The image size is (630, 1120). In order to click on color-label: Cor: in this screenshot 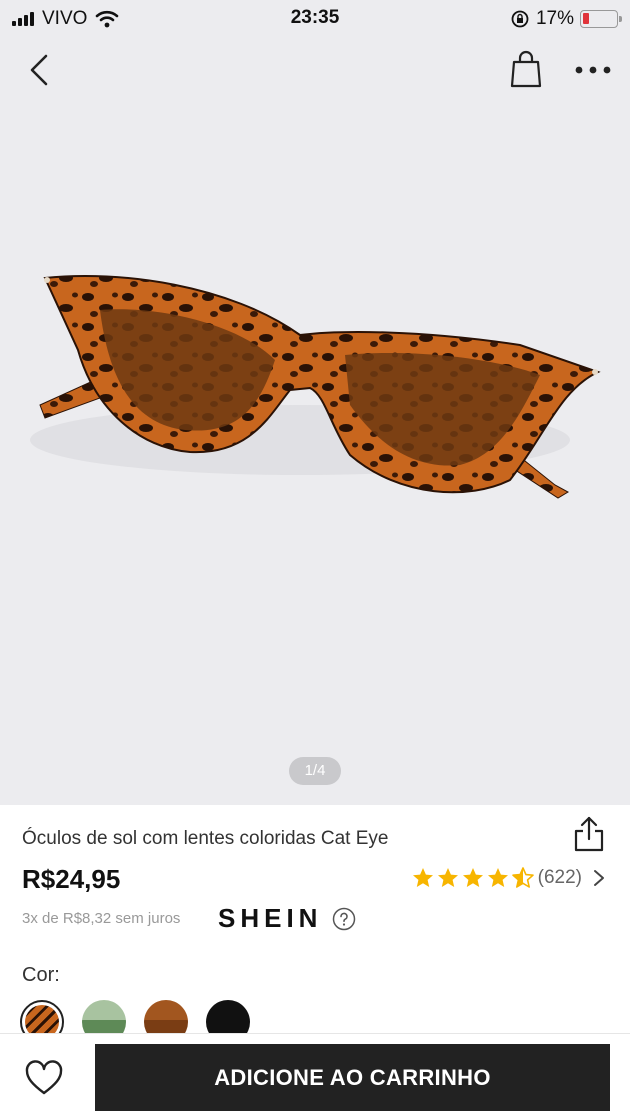, I will do `click(41, 975)`.